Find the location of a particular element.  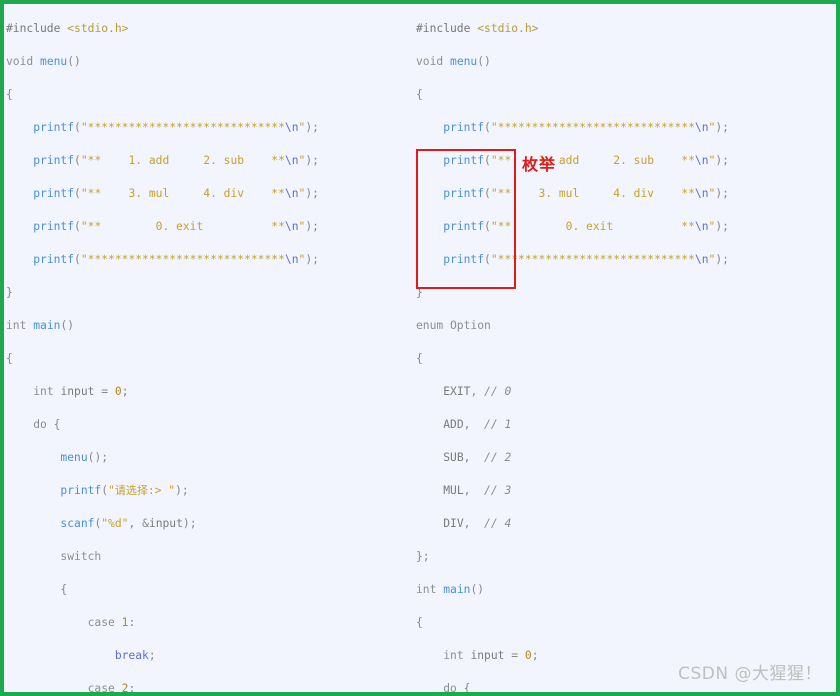

enum-annotation-label: 枚举 is located at coordinates (539, 164).